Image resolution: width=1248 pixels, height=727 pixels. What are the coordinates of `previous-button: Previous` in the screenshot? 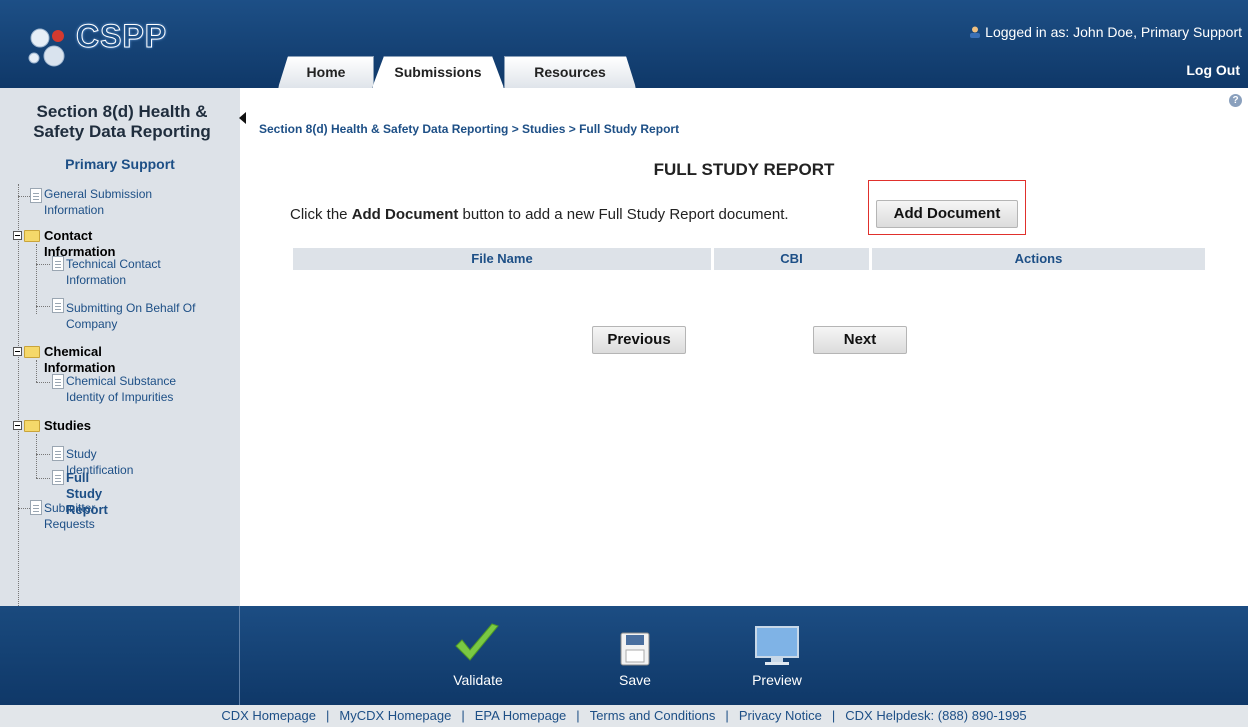 It's located at (639, 340).